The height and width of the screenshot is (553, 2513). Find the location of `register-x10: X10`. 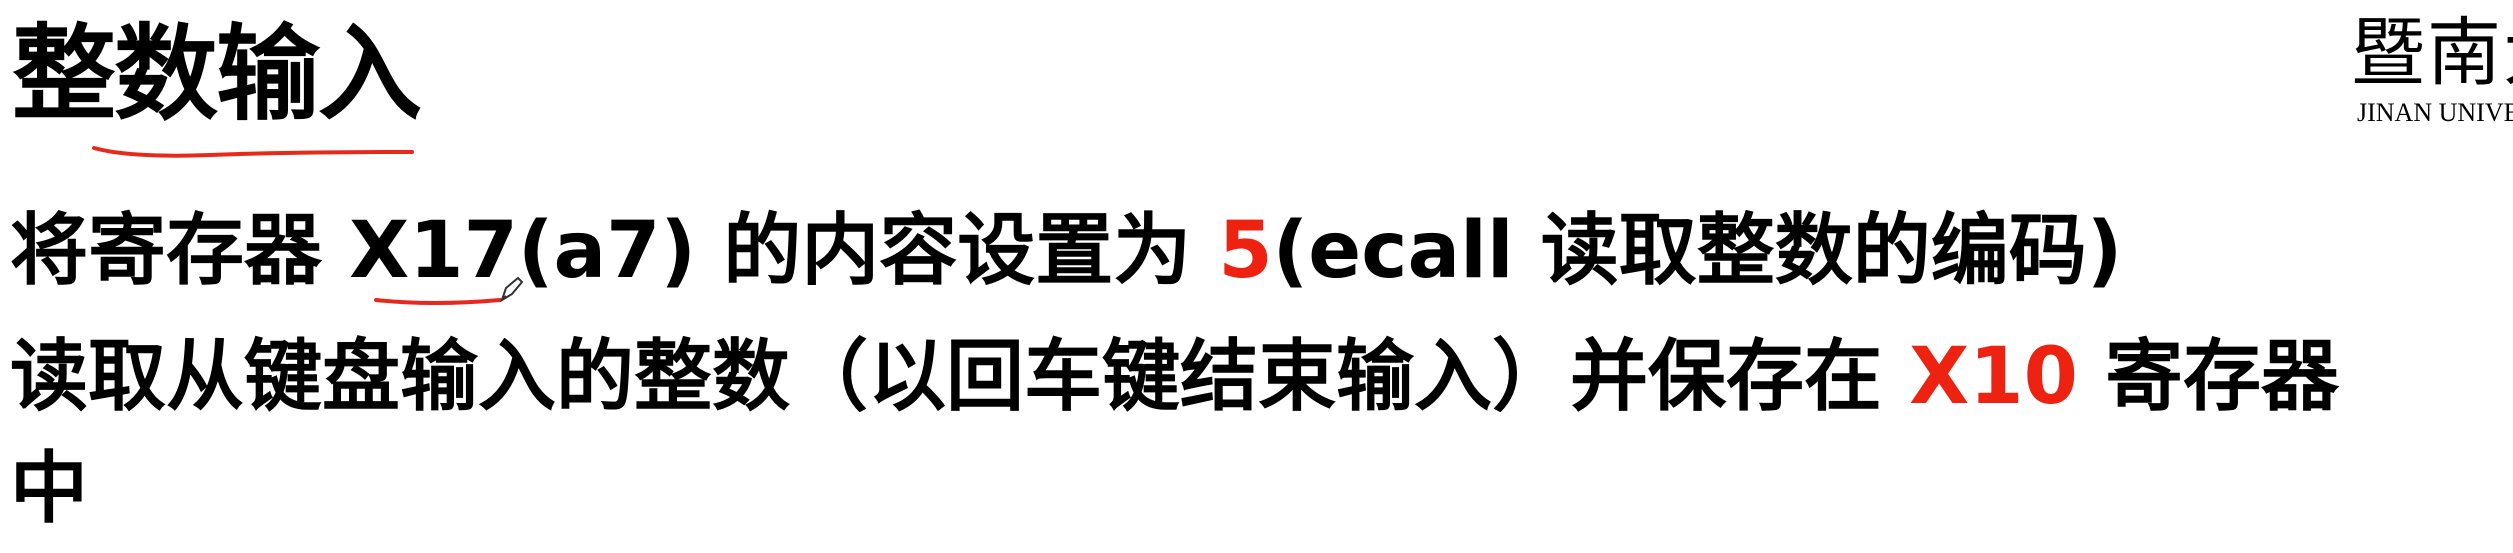

register-x10: X10 is located at coordinates (1993, 377).